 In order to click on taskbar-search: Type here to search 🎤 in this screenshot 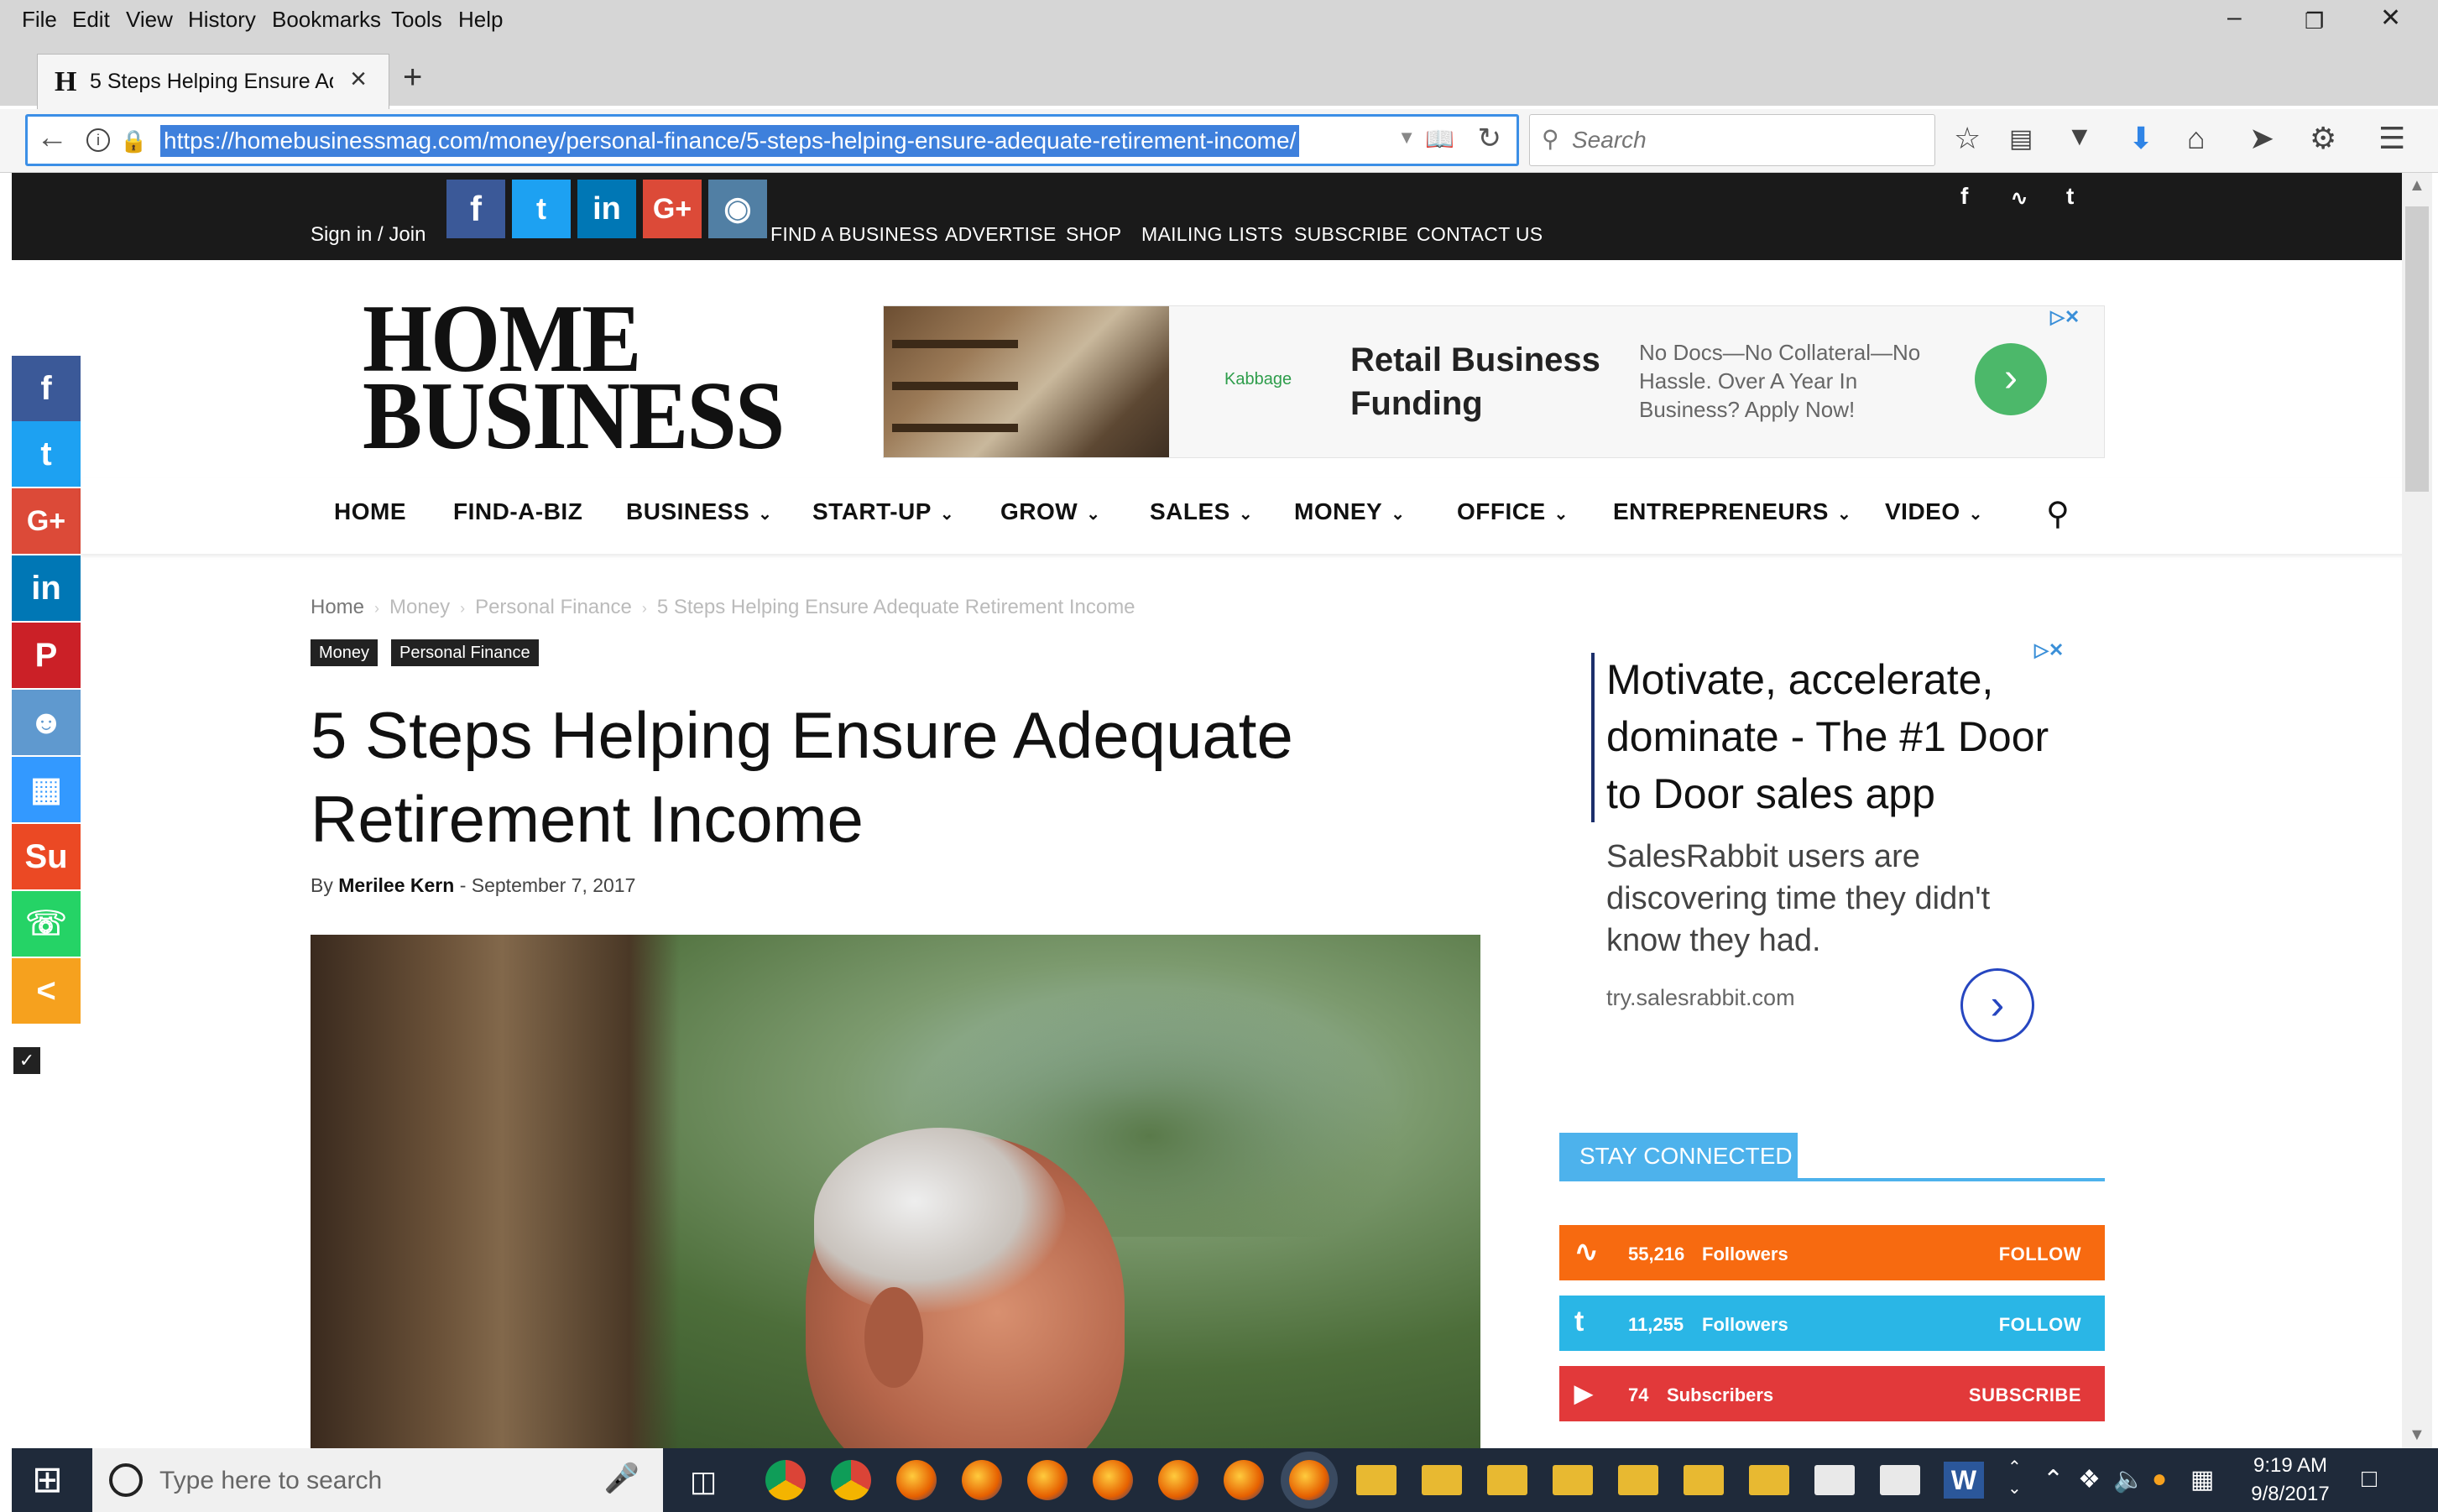, I will do `click(378, 1480)`.